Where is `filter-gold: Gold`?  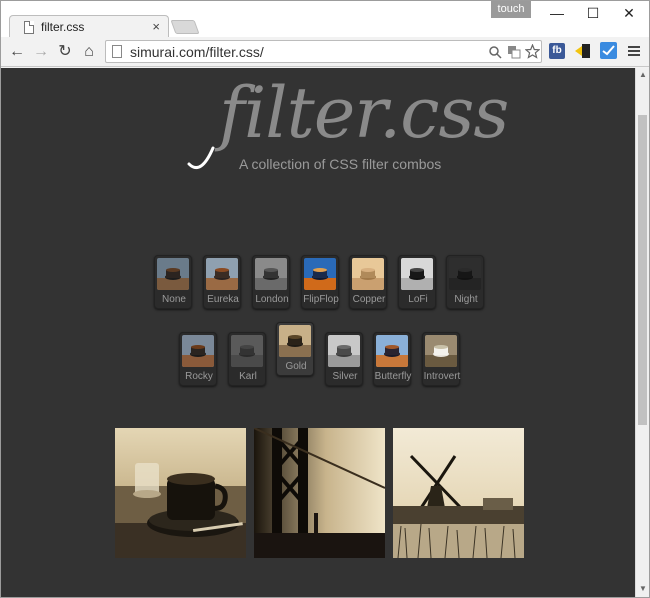
filter-gold: Gold is located at coordinates (295, 349).